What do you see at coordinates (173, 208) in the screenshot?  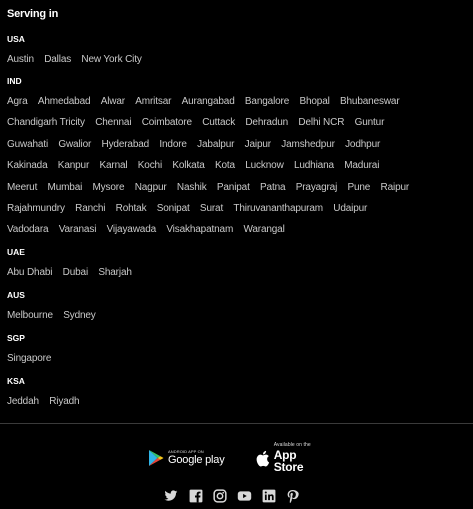 I see `city-link: Sonipat` at bounding box center [173, 208].